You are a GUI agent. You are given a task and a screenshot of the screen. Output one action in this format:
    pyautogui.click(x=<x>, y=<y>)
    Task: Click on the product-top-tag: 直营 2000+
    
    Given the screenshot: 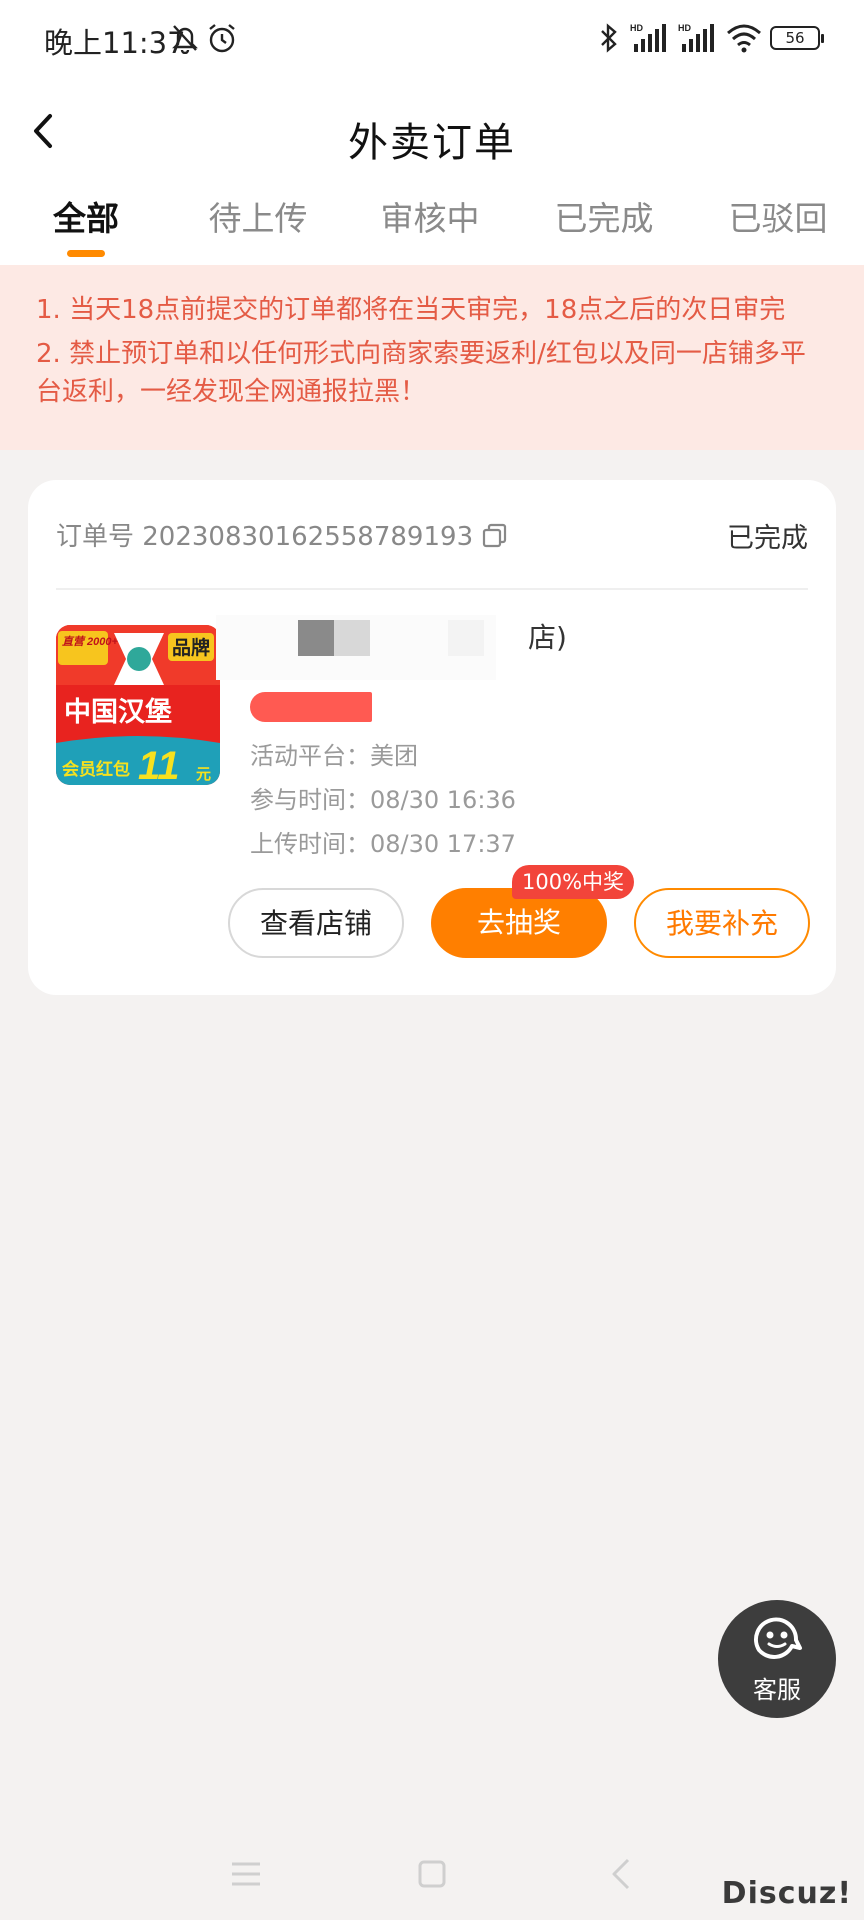 What is the action you would take?
    pyautogui.click(x=90, y=641)
    